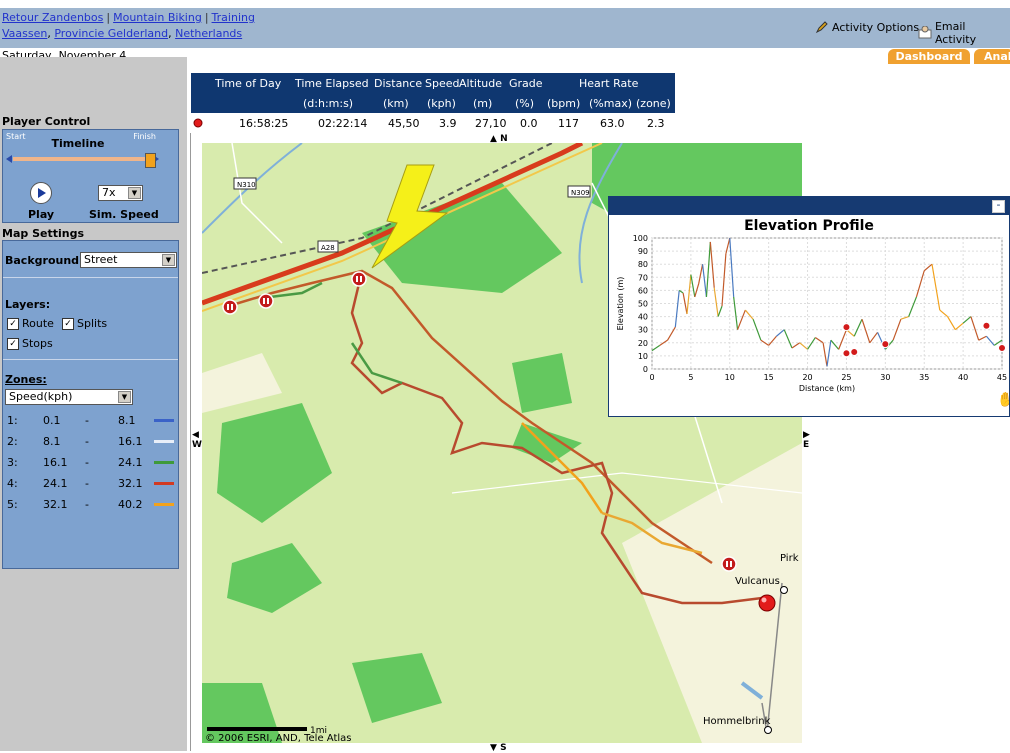 The image size is (1010, 753). What do you see at coordinates (92, 463) in the screenshot?
I see `zone-row: 3: 16.1 - 24.1` at bounding box center [92, 463].